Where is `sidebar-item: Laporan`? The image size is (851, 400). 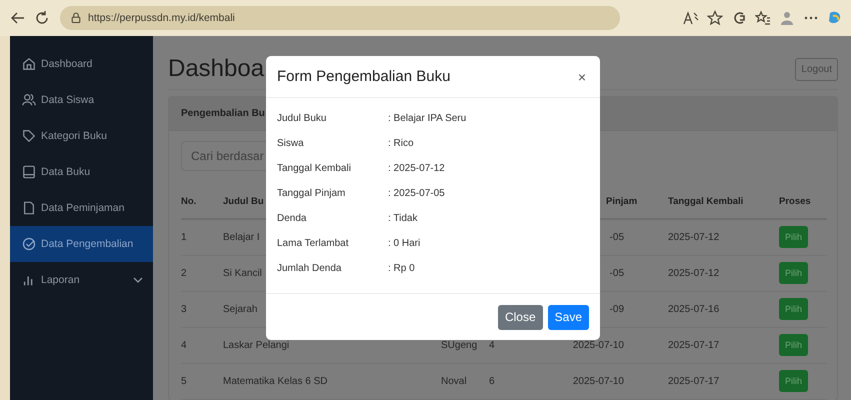
sidebar-item: Laporan is located at coordinates (81, 280).